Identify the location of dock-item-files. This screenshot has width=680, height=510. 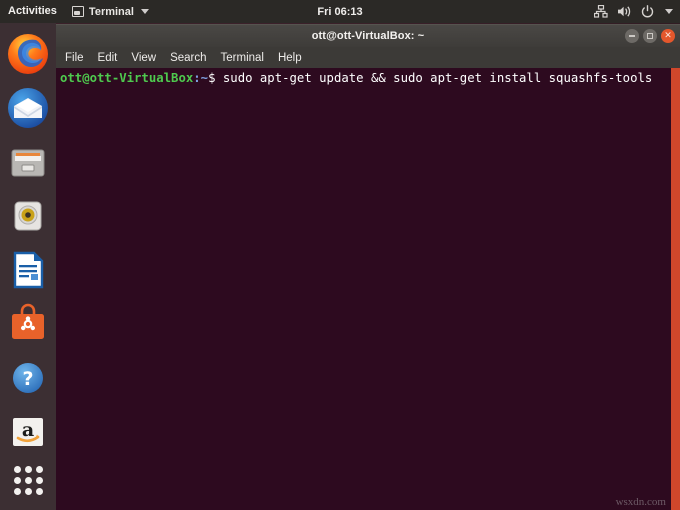
(28, 162).